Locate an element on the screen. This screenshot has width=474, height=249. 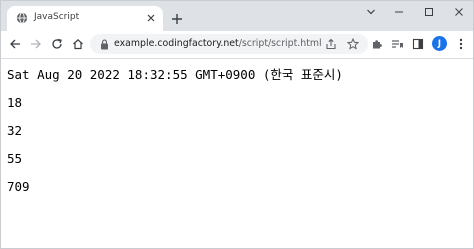
output-hours-line: 18 is located at coordinates (15, 102).